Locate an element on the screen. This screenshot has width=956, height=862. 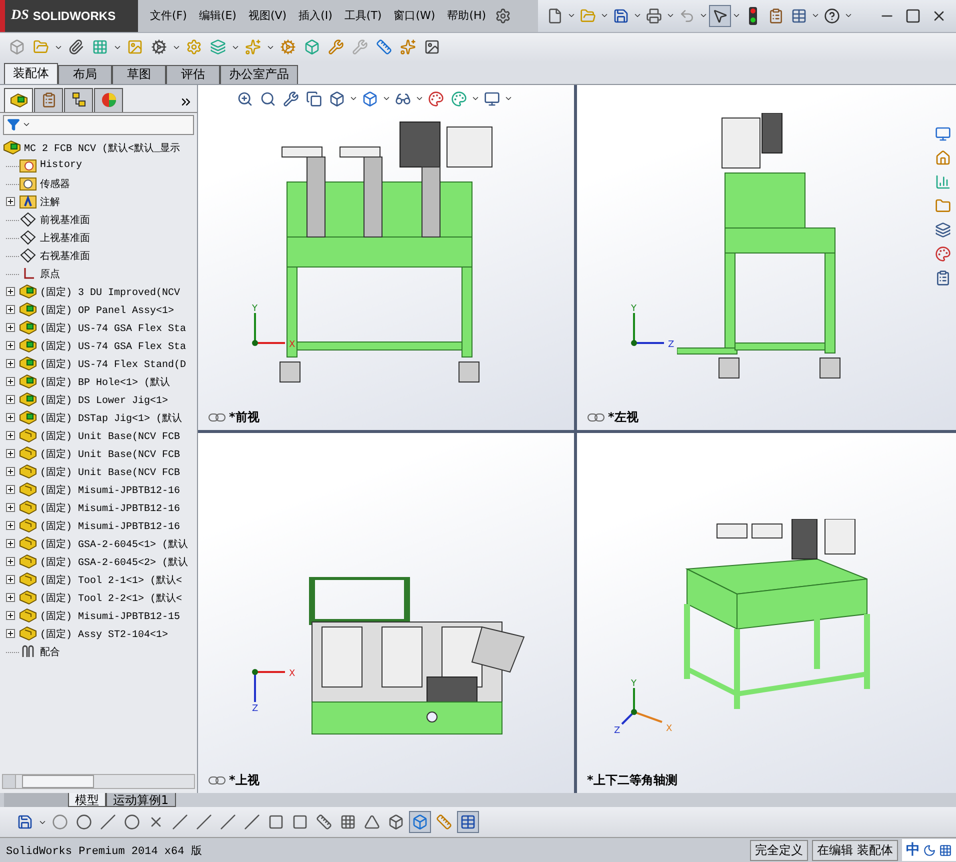
tree-item: History is located at coordinates (61, 166).